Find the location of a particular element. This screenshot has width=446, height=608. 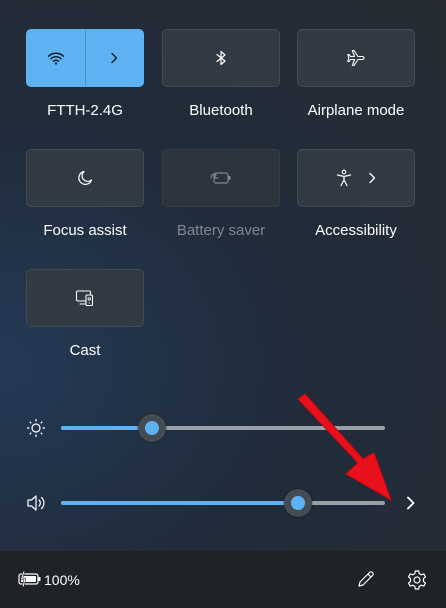

wifi-icon is located at coordinates (55, 58).